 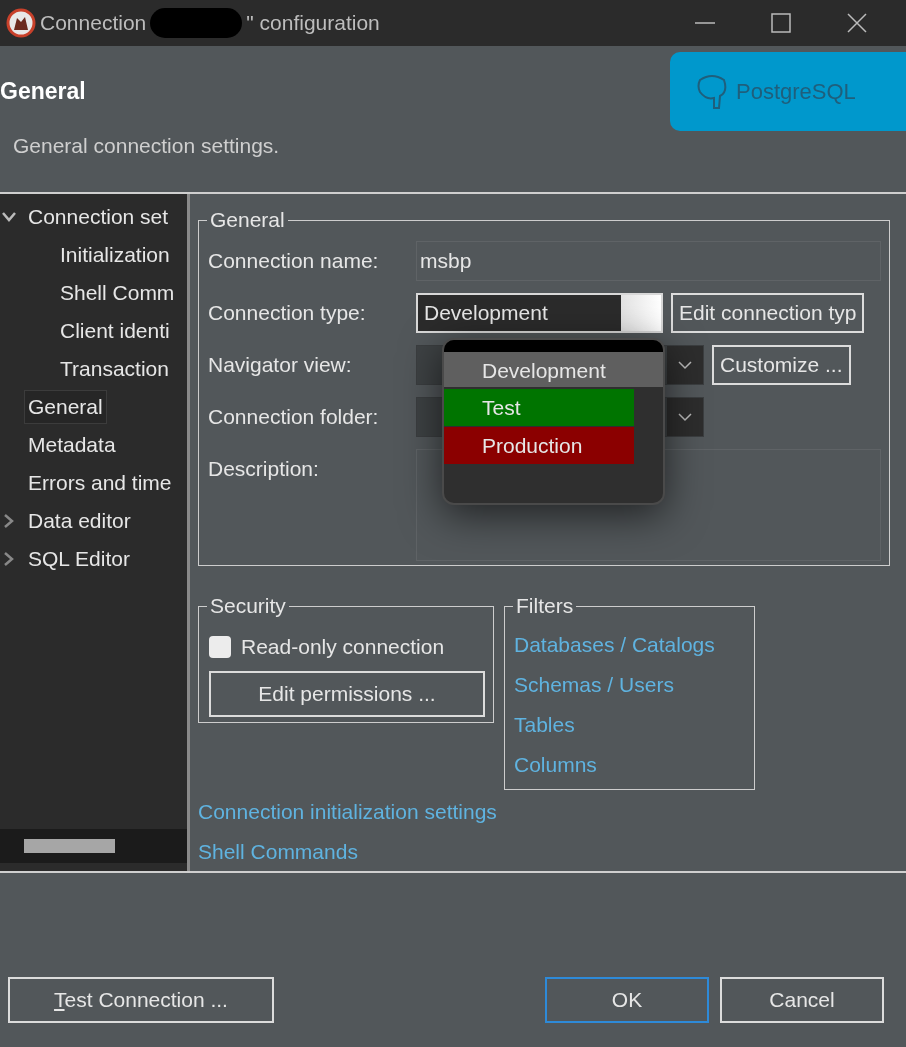 I want to click on tree-item: Client identi, so click(x=115, y=331).